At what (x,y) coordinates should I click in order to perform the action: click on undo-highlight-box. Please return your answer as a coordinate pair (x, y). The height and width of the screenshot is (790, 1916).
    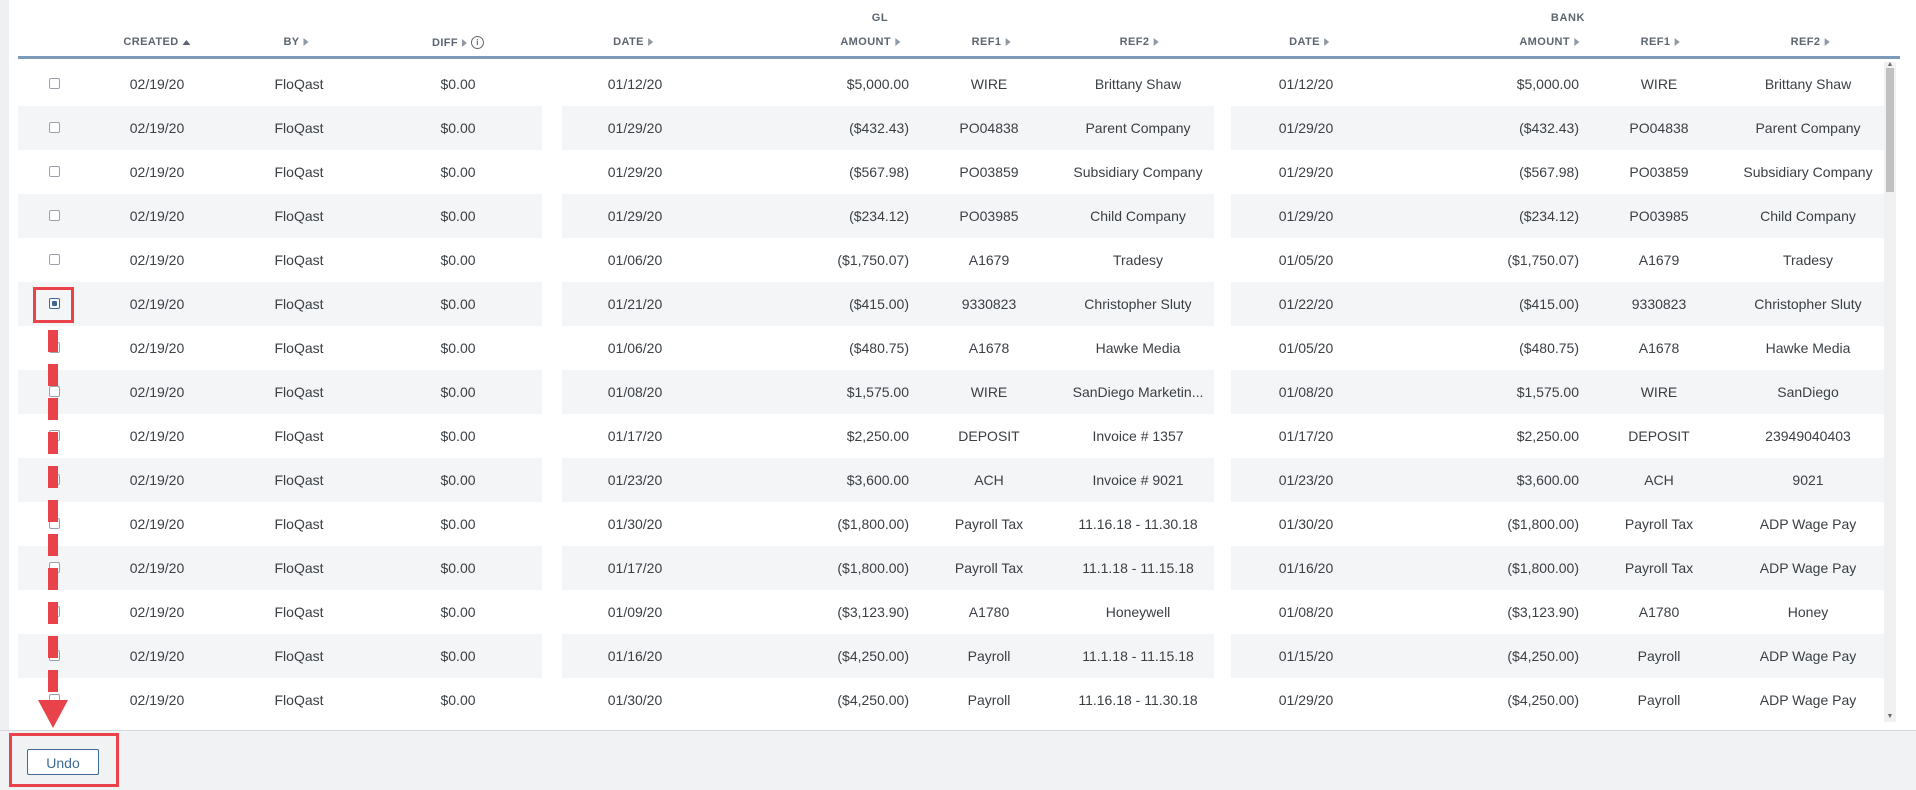
    Looking at the image, I should click on (64, 760).